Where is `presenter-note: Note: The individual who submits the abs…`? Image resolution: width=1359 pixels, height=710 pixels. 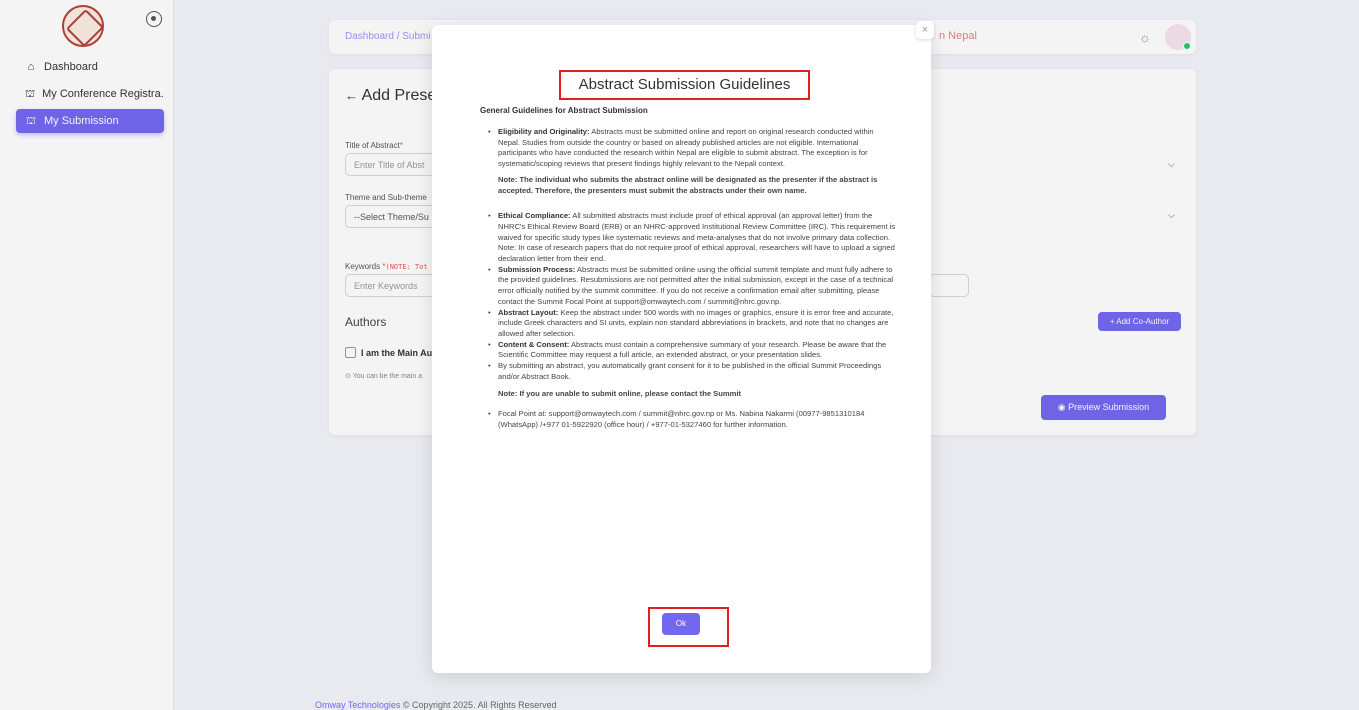
presenter-note: Note: The individual who submits the abs… is located at coordinates (688, 184).